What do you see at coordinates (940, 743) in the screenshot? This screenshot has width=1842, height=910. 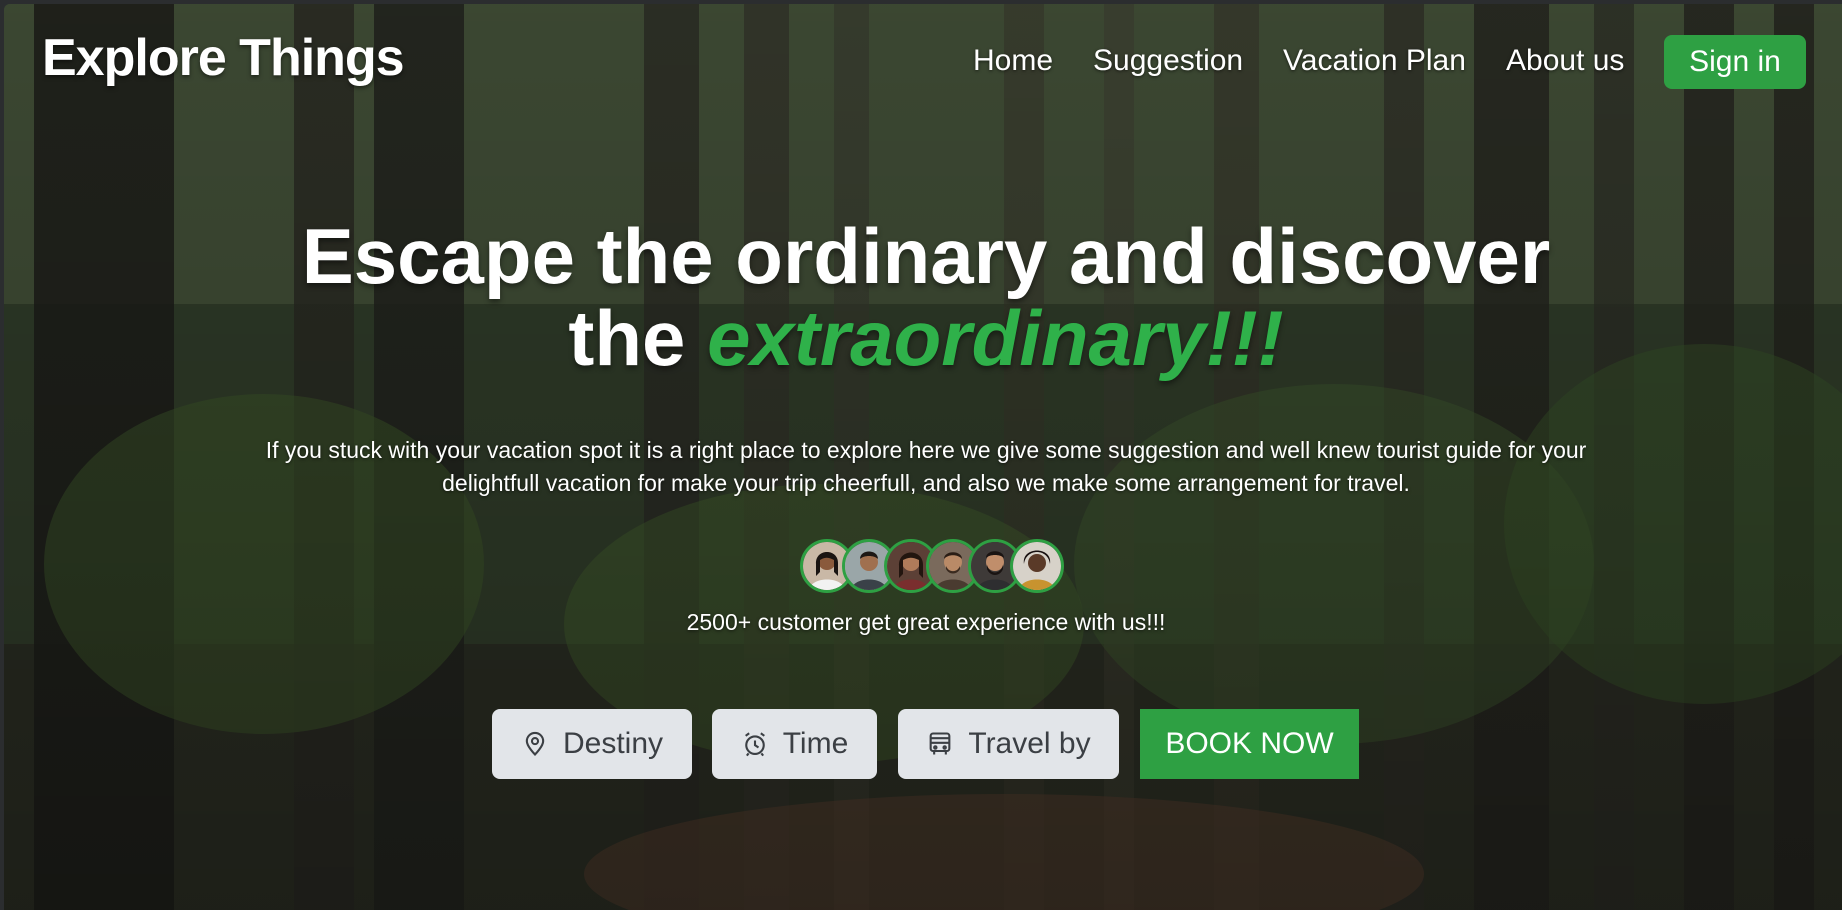 I see `bus-icon` at bounding box center [940, 743].